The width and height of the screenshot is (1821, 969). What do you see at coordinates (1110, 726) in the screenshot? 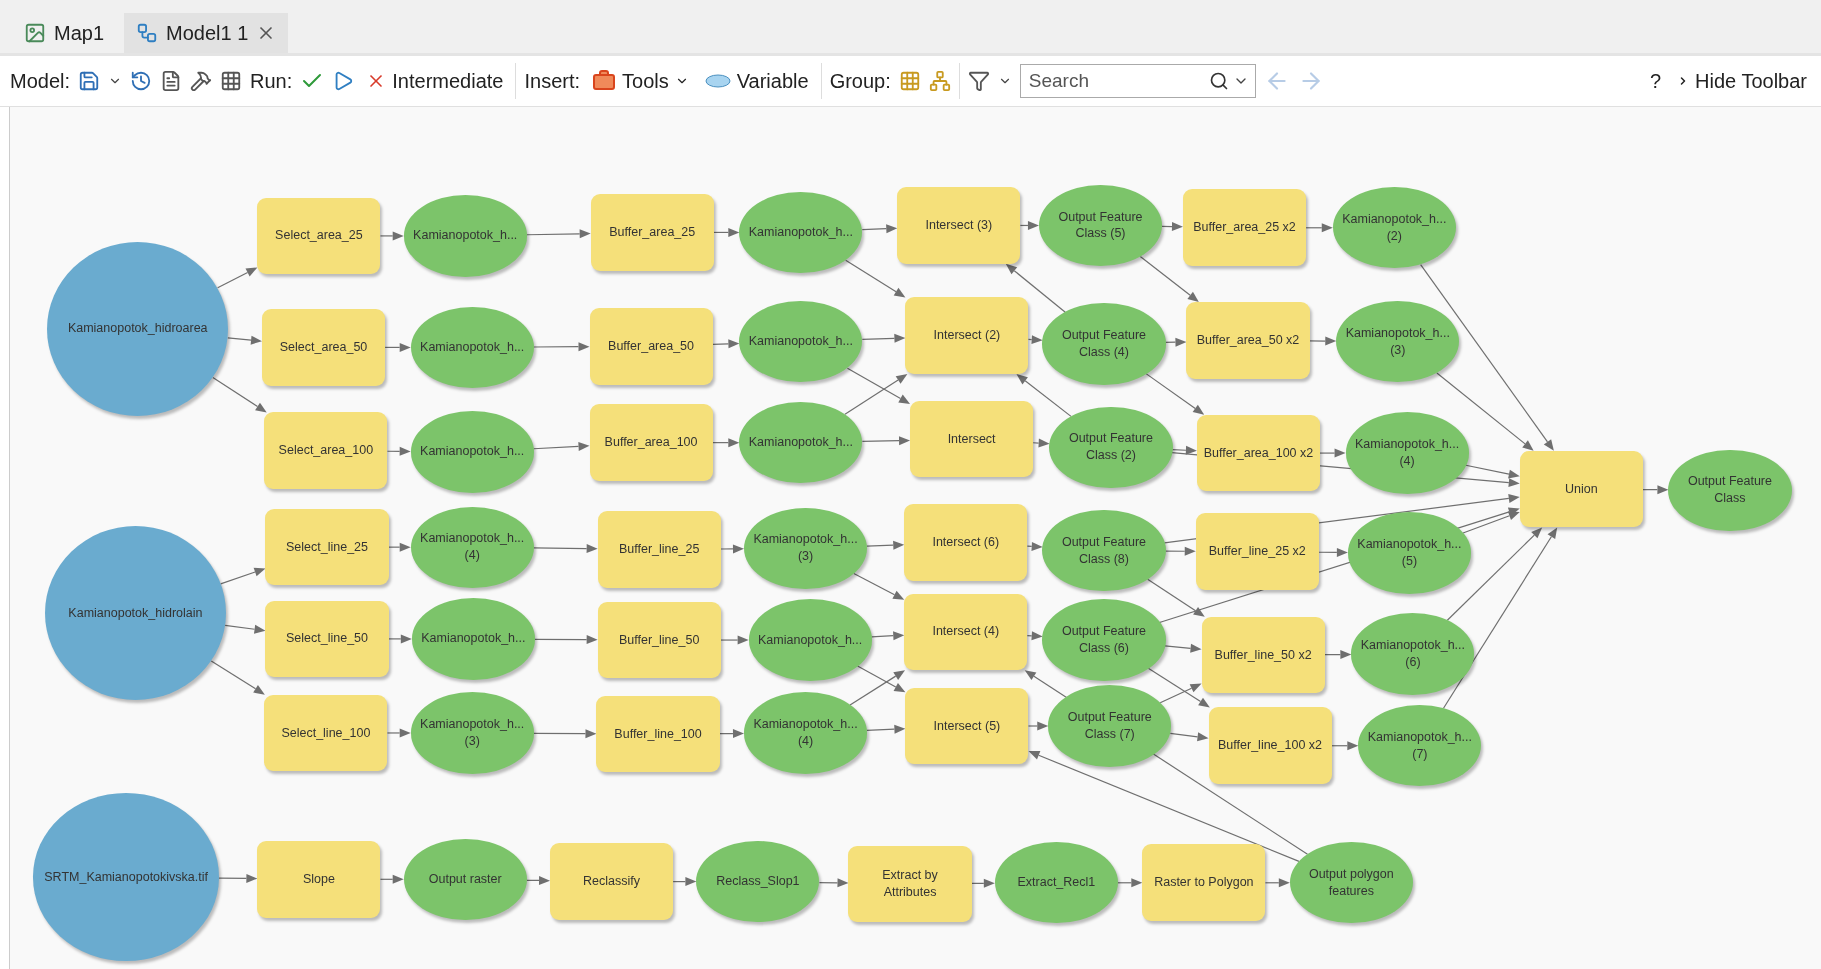
I see `output-variable-node: Output Feature Class (7)` at bounding box center [1110, 726].